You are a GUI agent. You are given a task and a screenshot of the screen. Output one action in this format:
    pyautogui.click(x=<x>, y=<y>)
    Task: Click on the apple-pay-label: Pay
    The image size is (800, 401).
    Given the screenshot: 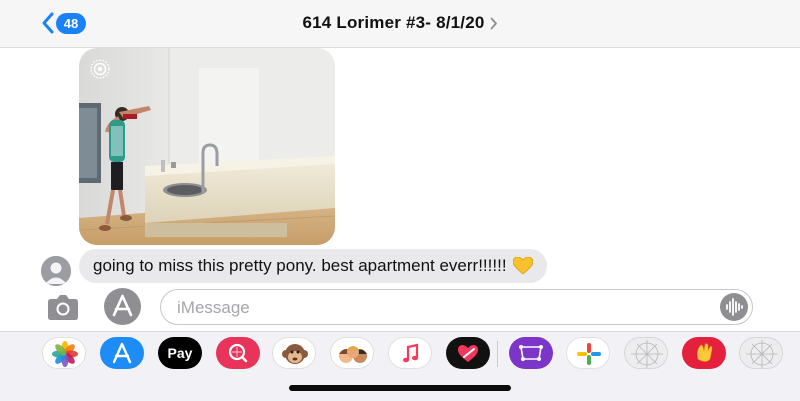 What is the action you would take?
    pyautogui.click(x=180, y=353)
    